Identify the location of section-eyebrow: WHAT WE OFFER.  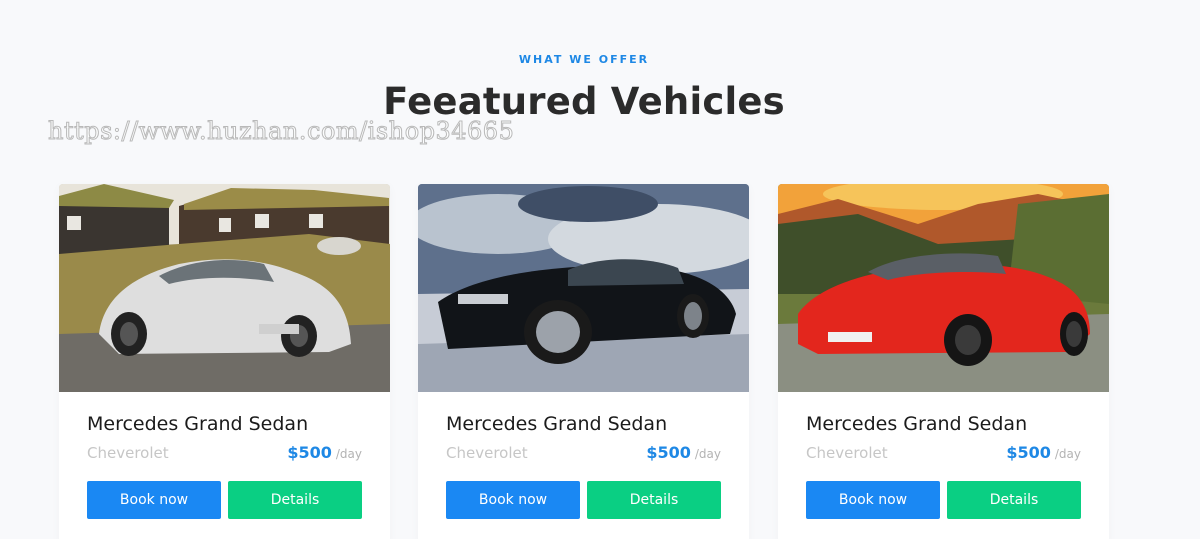
(584, 59).